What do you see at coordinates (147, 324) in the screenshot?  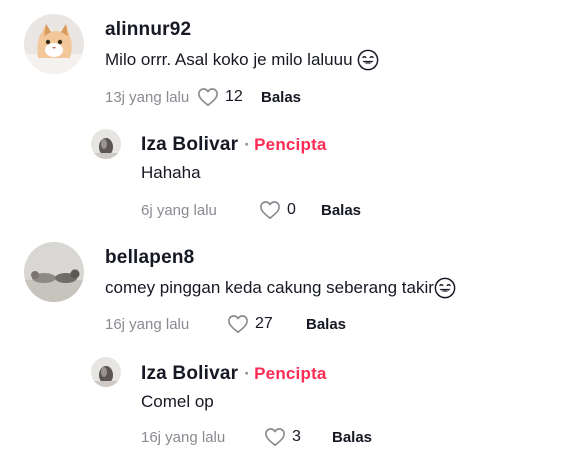 I see `comment-time: 16j yang lalu` at bounding box center [147, 324].